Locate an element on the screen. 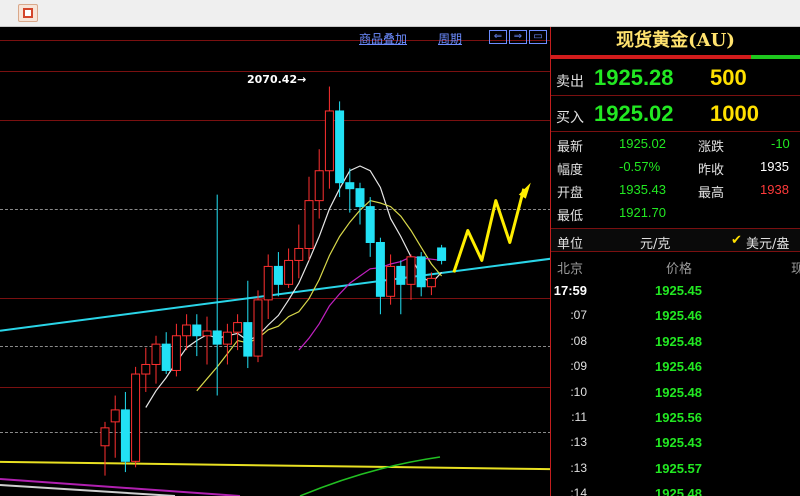 This screenshot has width=800, height=496. tick-price: 1925.57 is located at coordinates (678, 468).